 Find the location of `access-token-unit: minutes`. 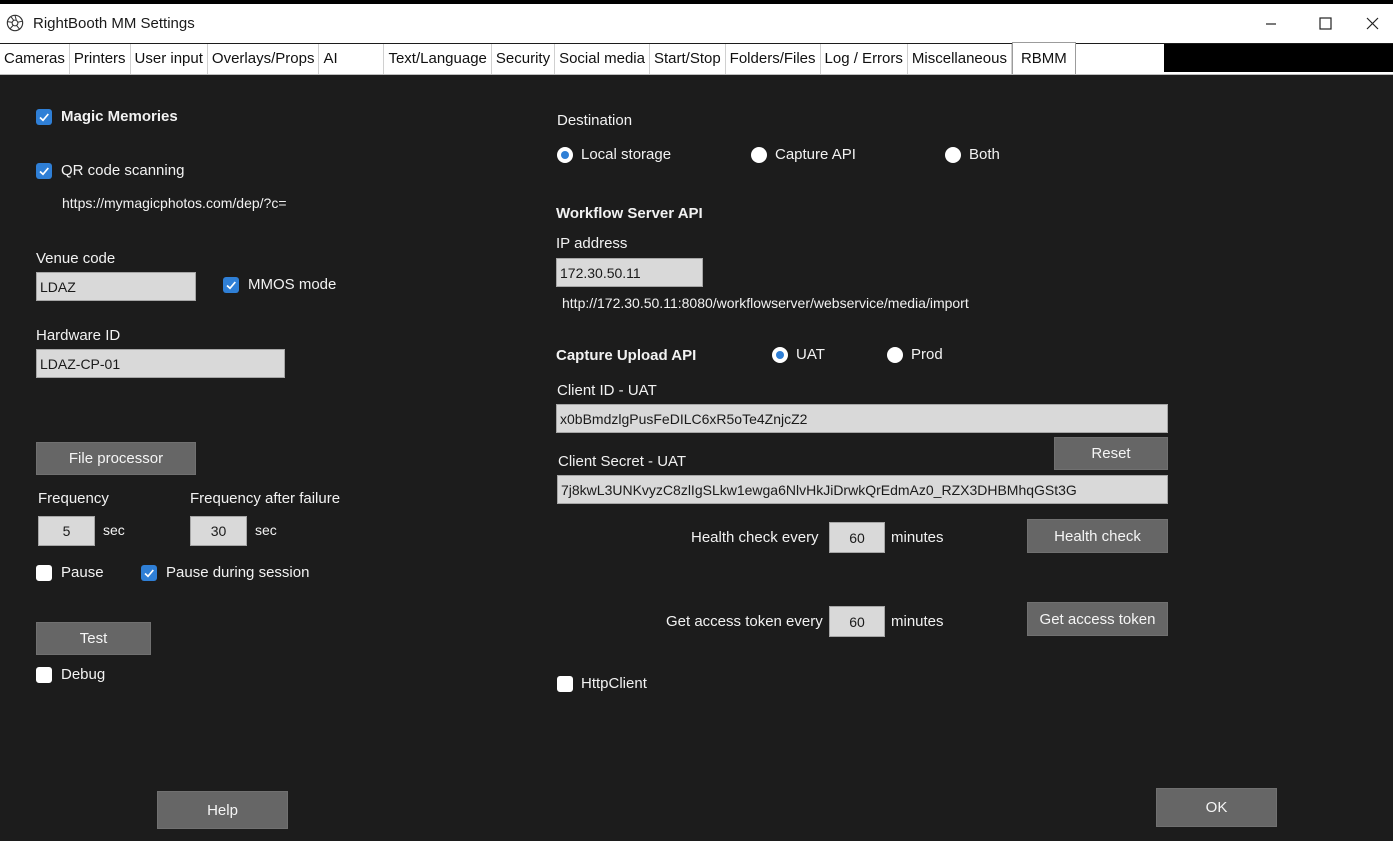

access-token-unit: minutes is located at coordinates (917, 621).